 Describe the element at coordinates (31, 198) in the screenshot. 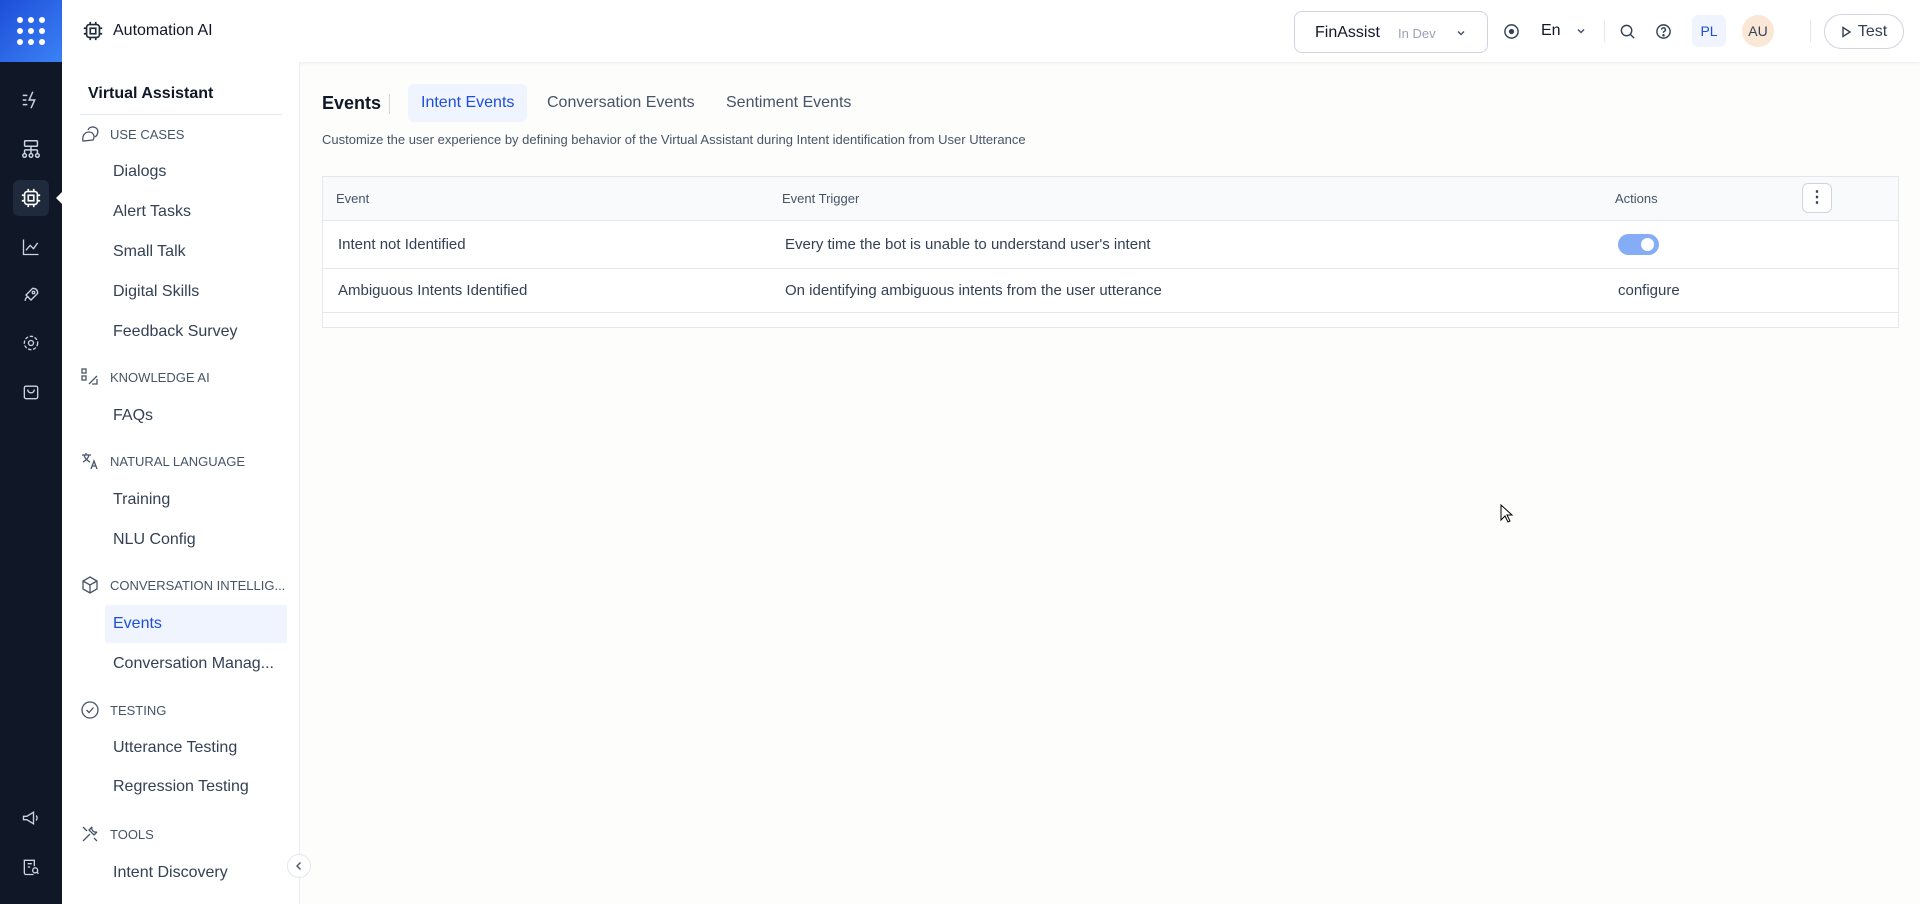

I see `rail-automation-icon` at that location.